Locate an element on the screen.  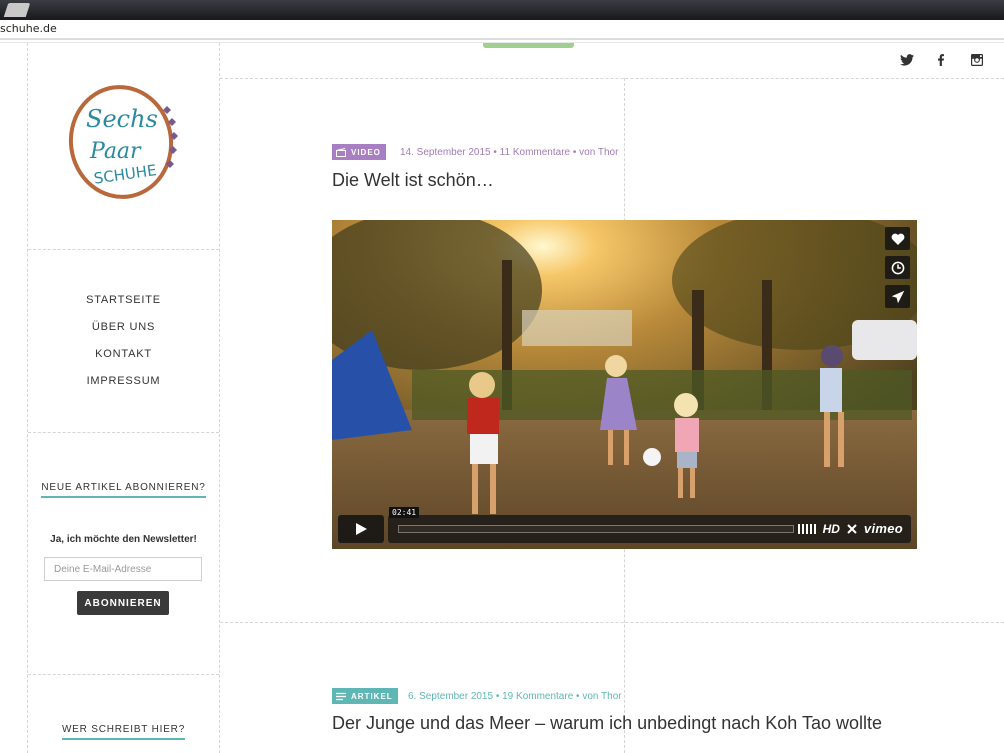
site-logo: Sechs Paar SCHUHE is located at coordinates (124, 141).